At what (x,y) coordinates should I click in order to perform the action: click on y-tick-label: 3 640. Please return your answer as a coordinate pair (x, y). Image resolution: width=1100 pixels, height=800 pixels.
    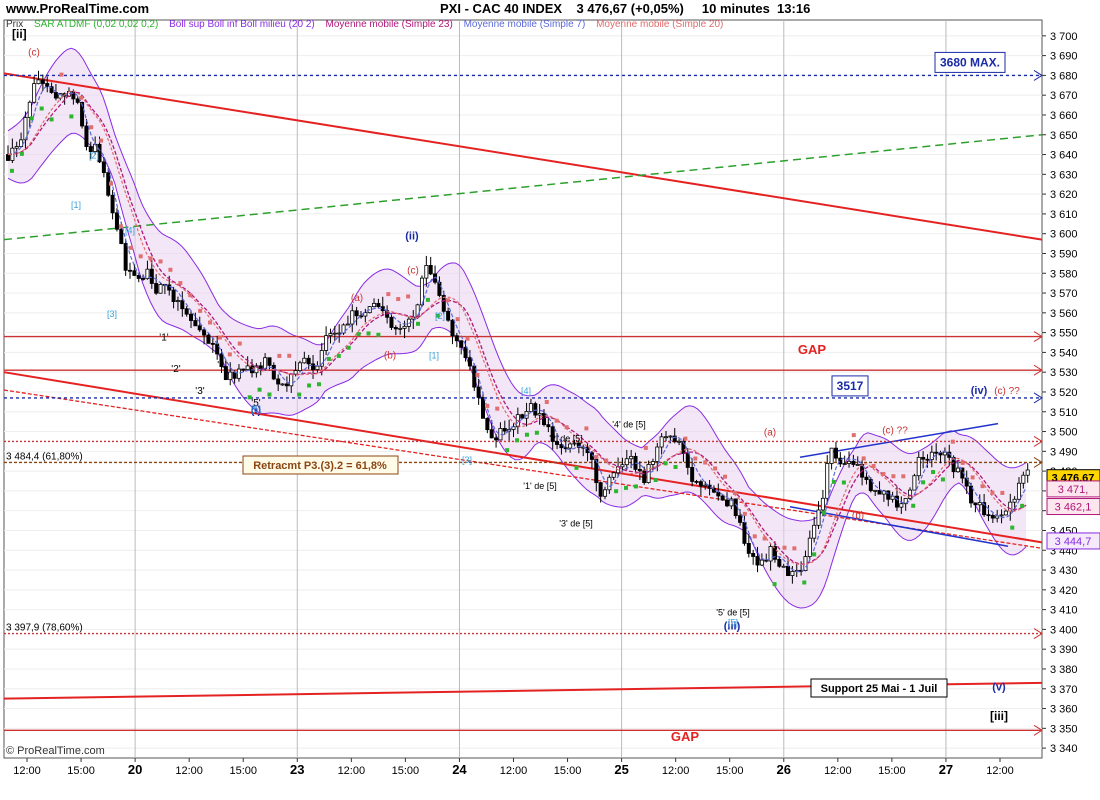
    Looking at the image, I should click on (1064, 156).